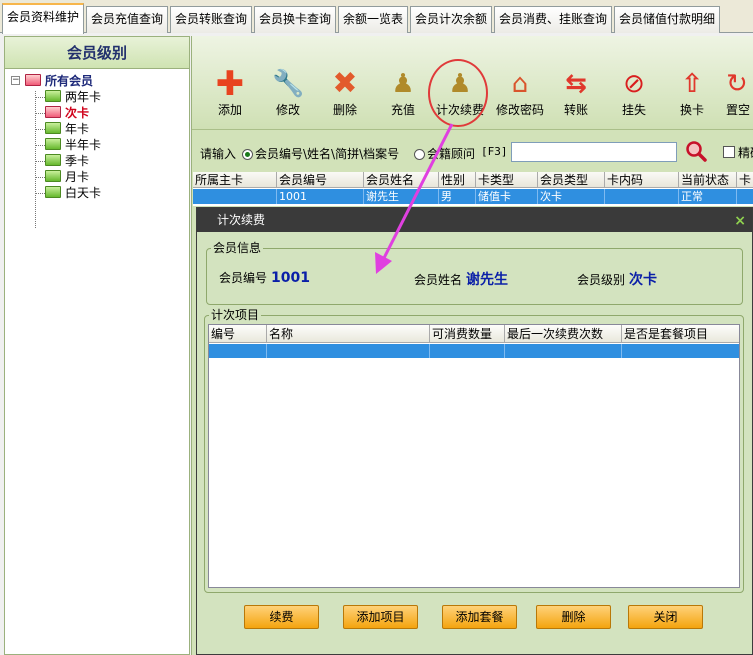 The image size is (753, 655). What do you see at coordinates (15, 80) in the screenshot?
I see `collapse-toggle: −` at bounding box center [15, 80].